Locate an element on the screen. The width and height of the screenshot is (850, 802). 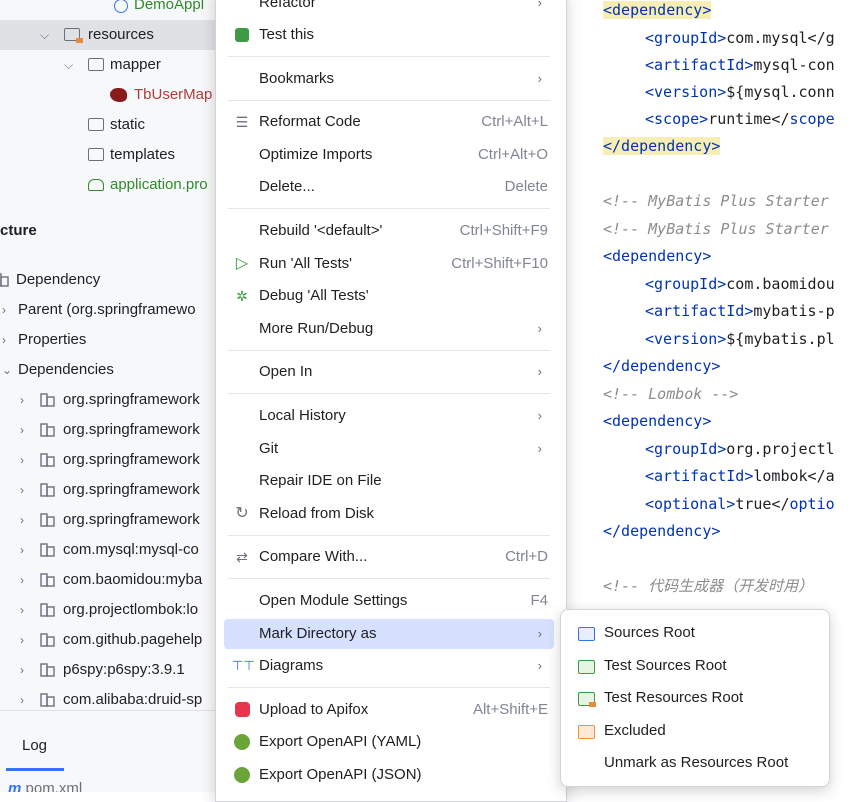
structure-panel-title: cture is located at coordinates (18, 230).